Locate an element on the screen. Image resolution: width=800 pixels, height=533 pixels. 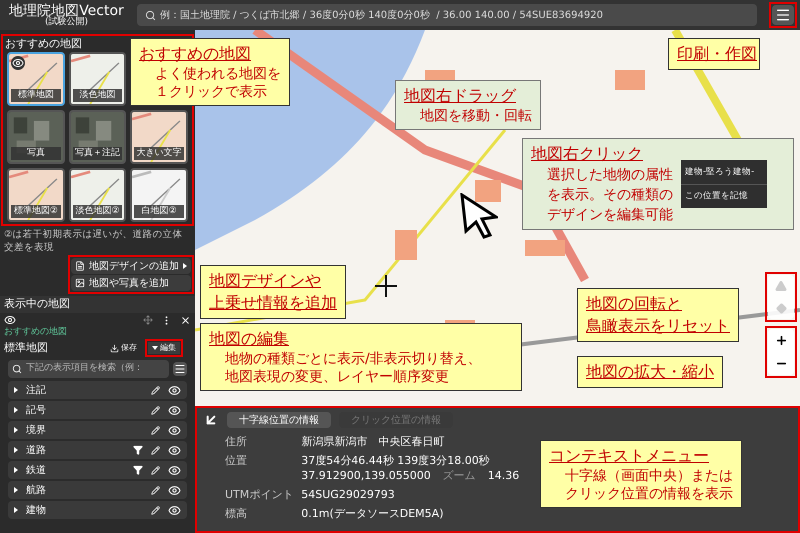
callout-title: 鳥瞰表示をリセット is located at coordinates (658, 326).